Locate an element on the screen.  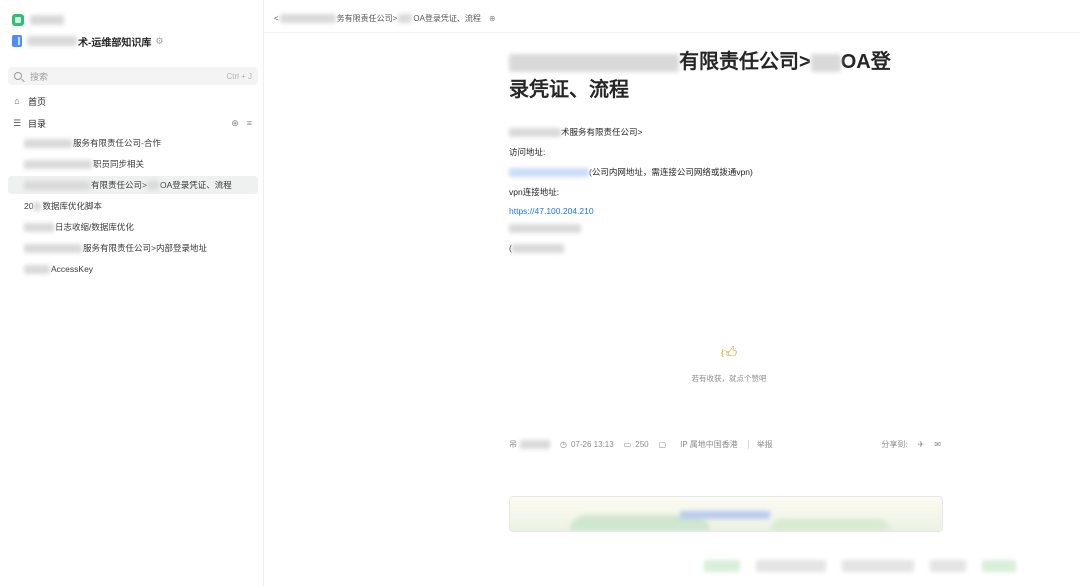
share-weibo-icon: ✈ is located at coordinates (921, 444).